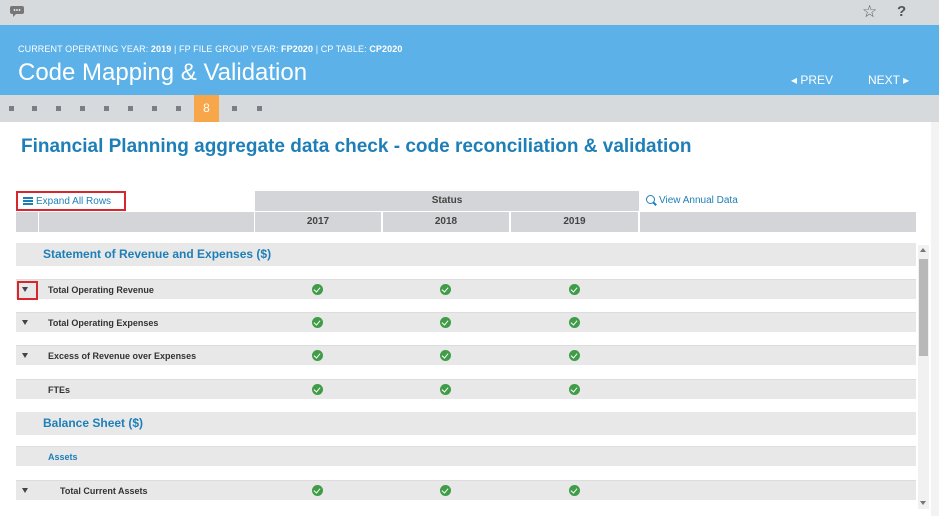  I want to click on table-row: Excess of Revenue over Expenses, so click(466, 355).